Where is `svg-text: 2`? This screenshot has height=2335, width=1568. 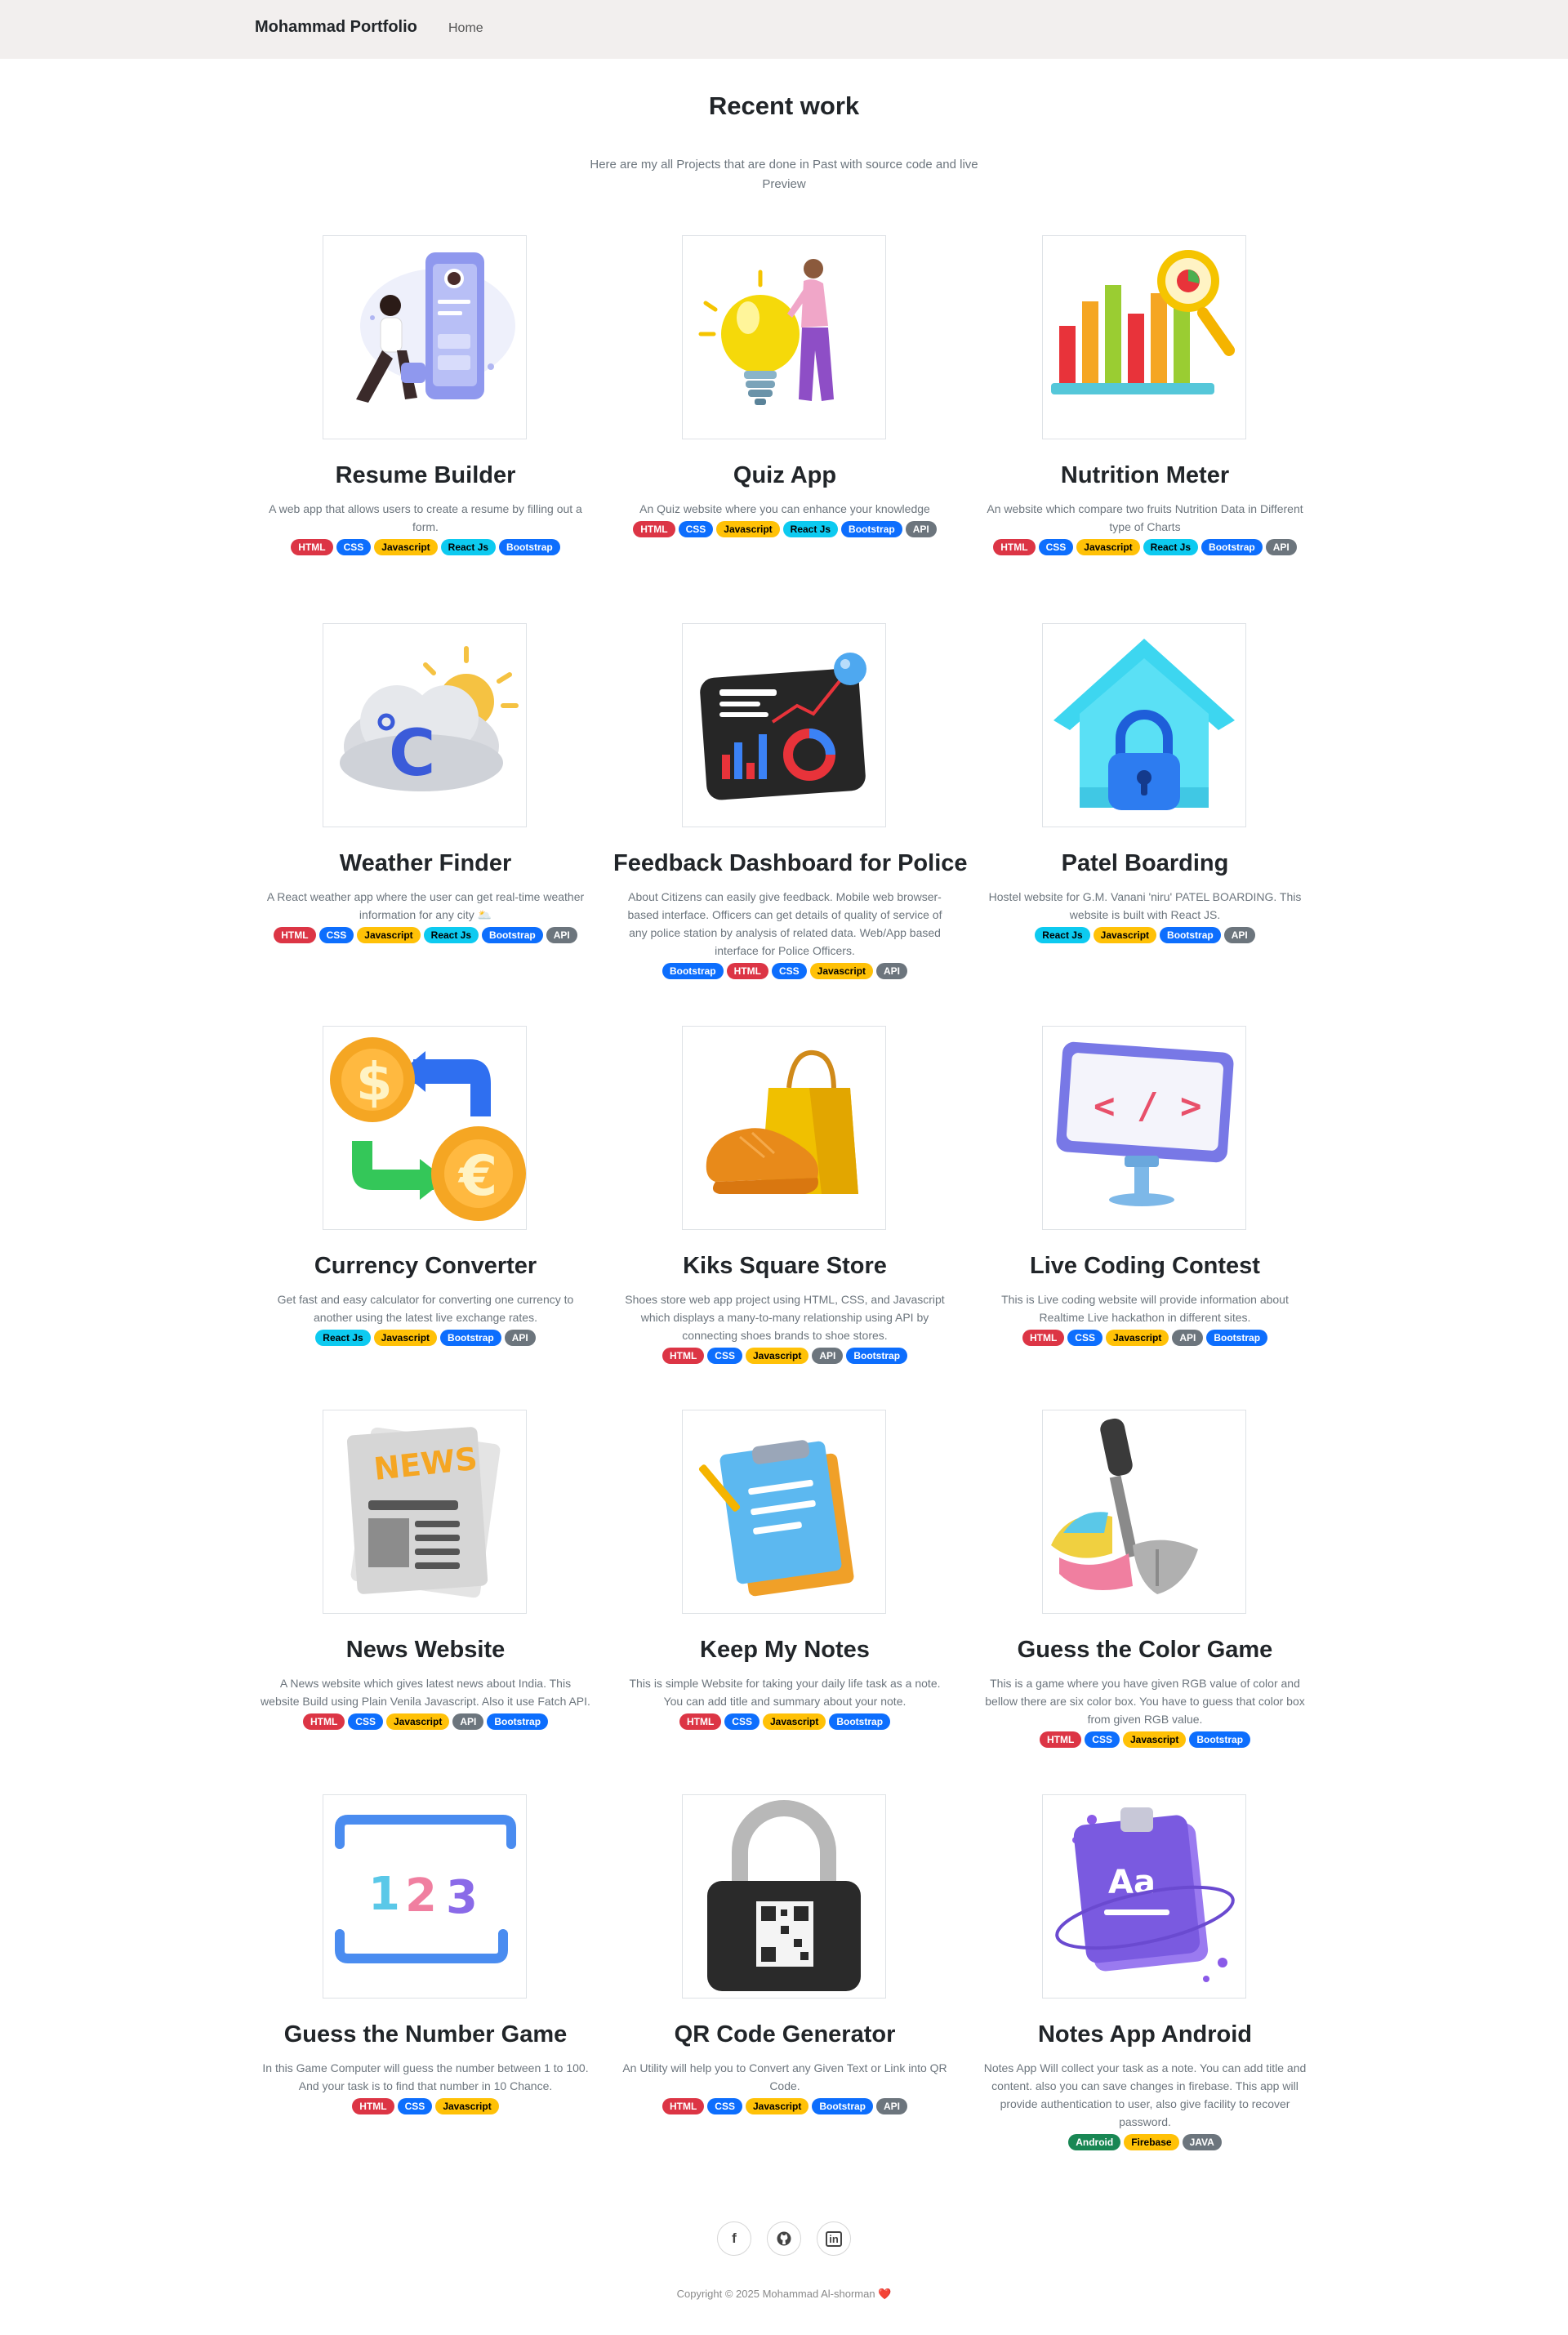
svg-text: 2 is located at coordinates (421, 1896).